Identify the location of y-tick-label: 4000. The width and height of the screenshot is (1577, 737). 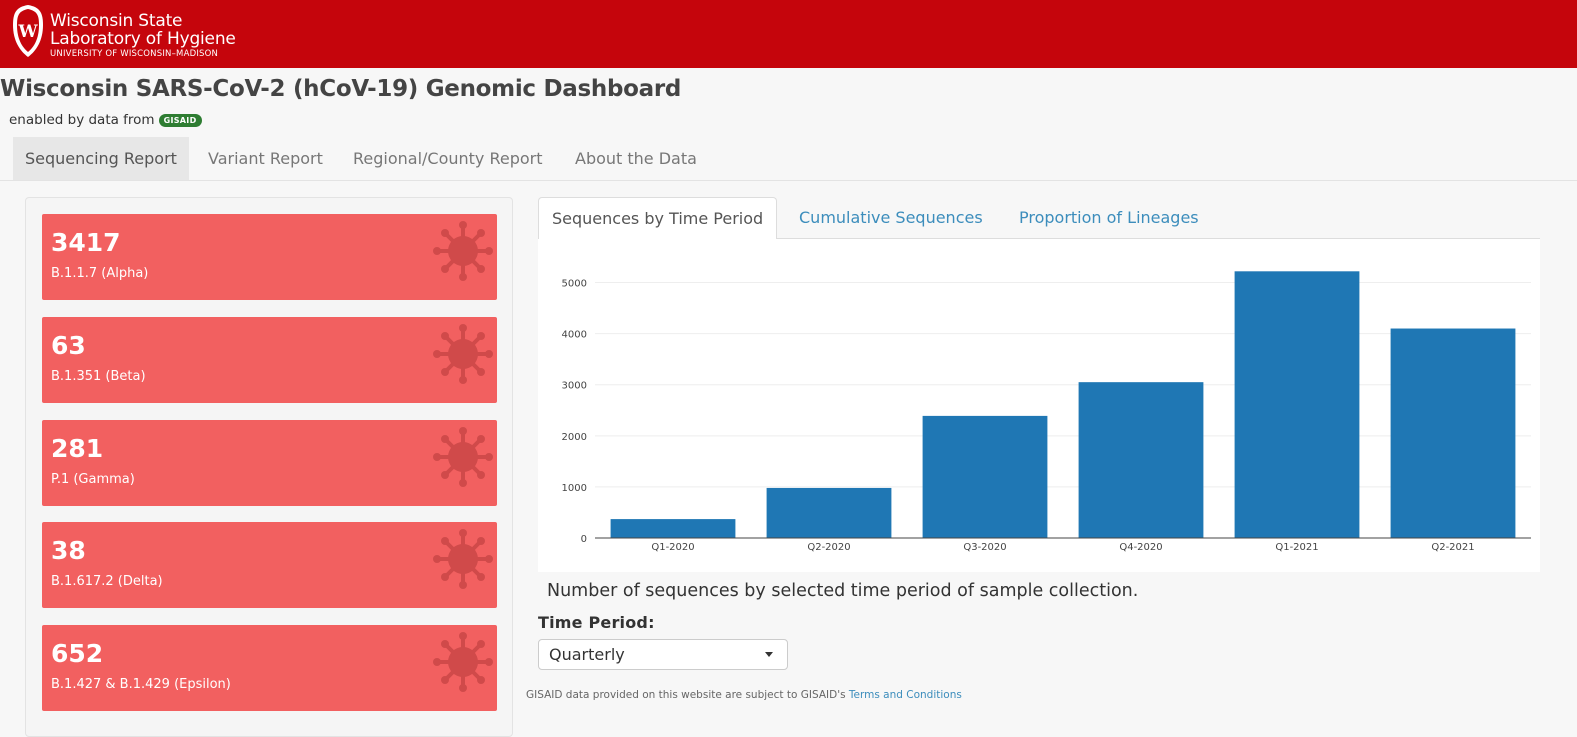
(574, 335).